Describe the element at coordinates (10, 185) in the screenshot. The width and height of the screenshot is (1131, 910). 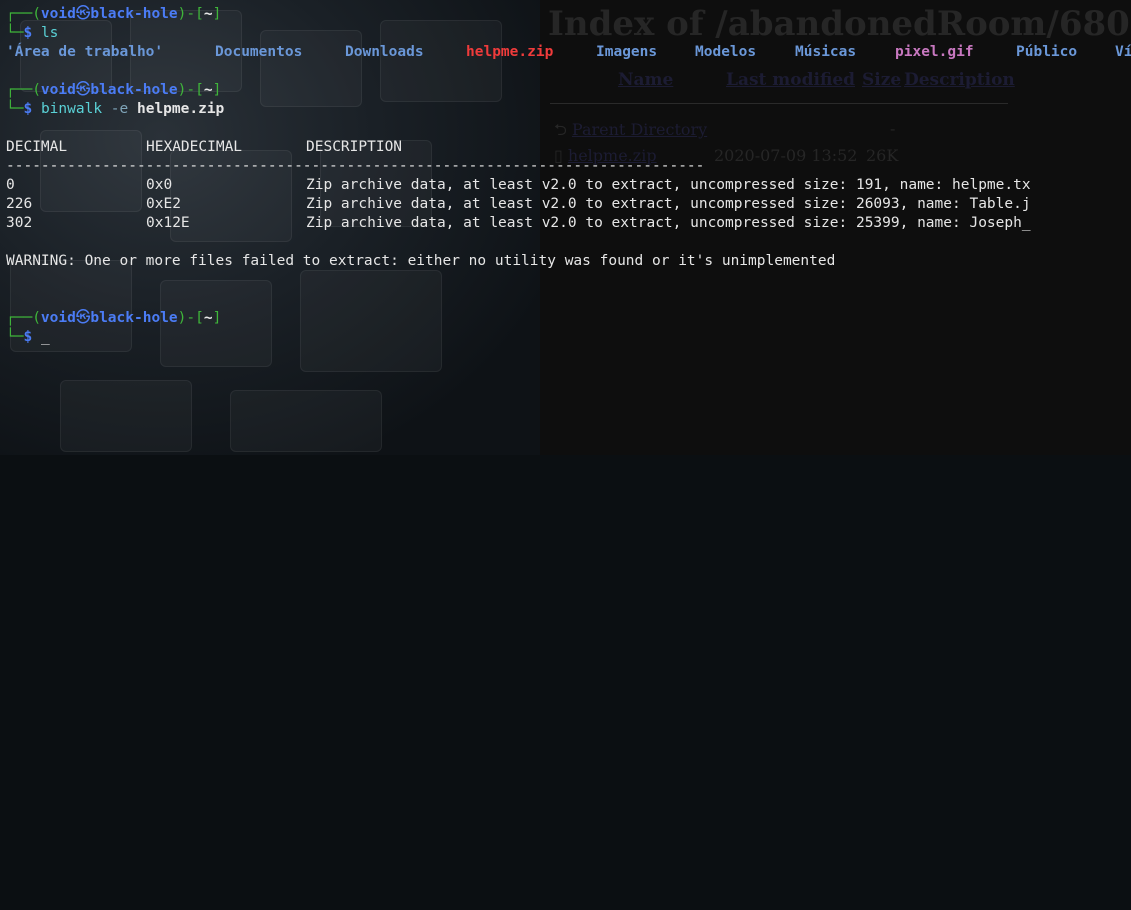
I see `table-cell: 0` at that location.